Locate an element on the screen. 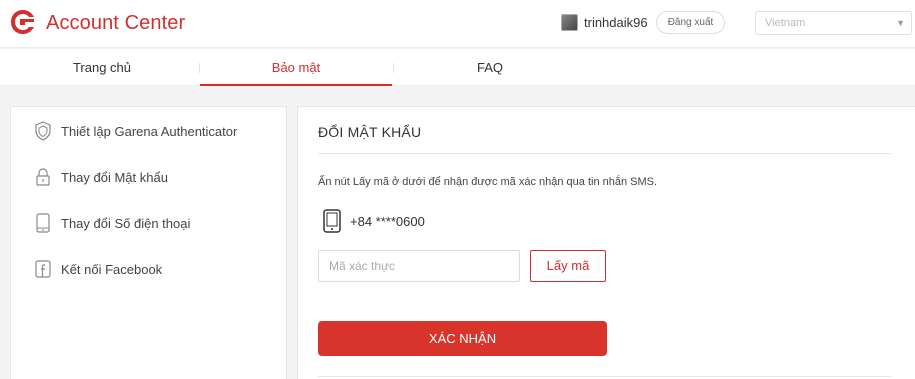  garena-logo-icon is located at coordinates (24, 23).